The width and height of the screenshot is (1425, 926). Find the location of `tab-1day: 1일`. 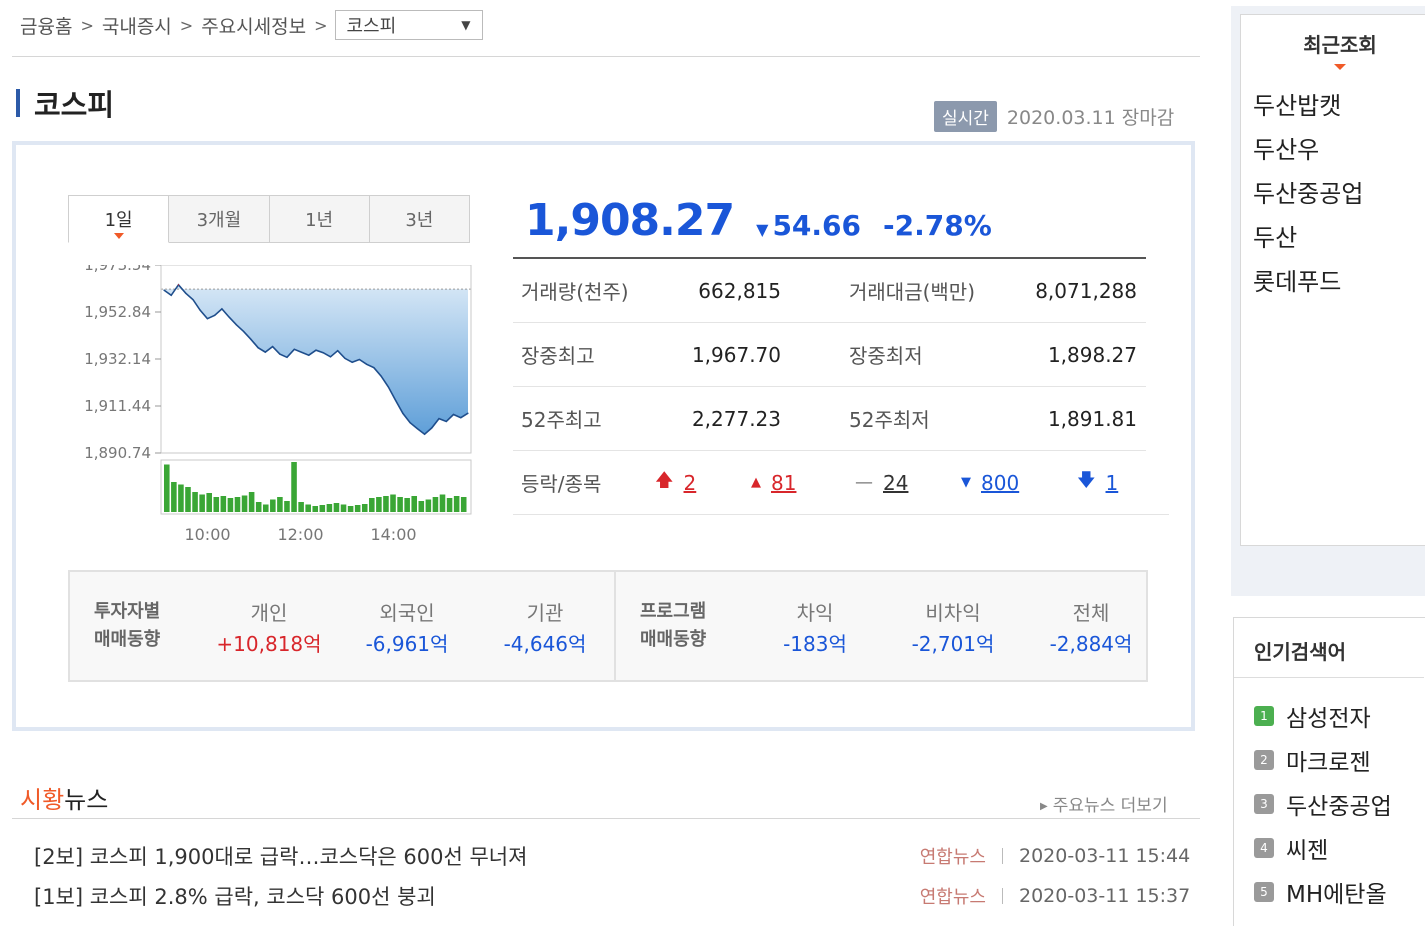

tab-1day: 1일 is located at coordinates (119, 219).